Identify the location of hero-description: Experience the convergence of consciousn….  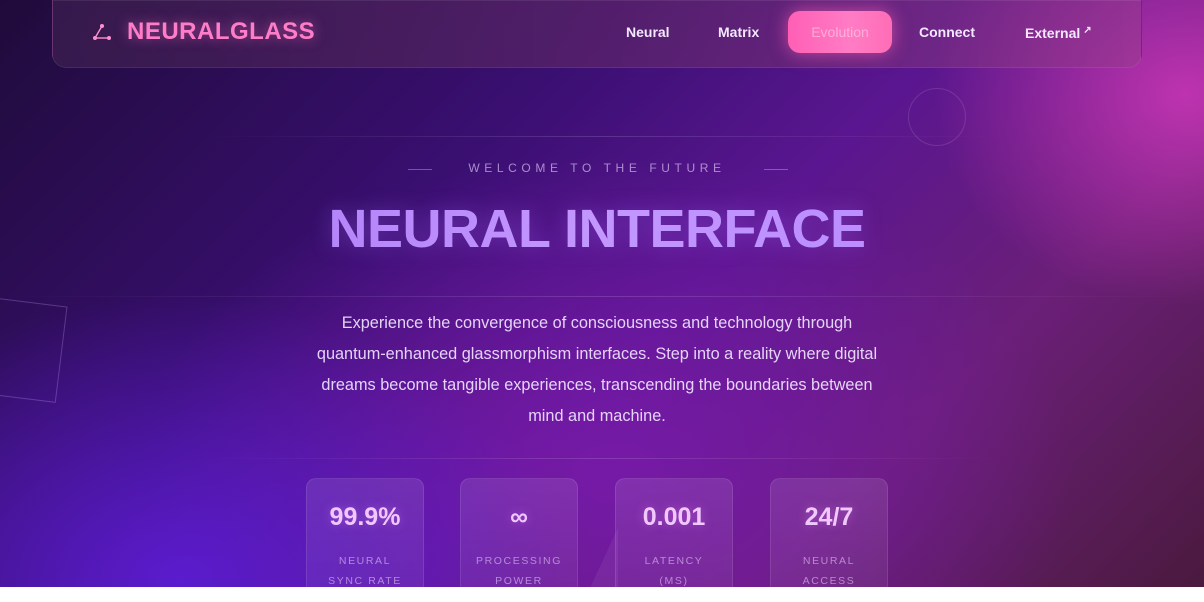
(597, 370).